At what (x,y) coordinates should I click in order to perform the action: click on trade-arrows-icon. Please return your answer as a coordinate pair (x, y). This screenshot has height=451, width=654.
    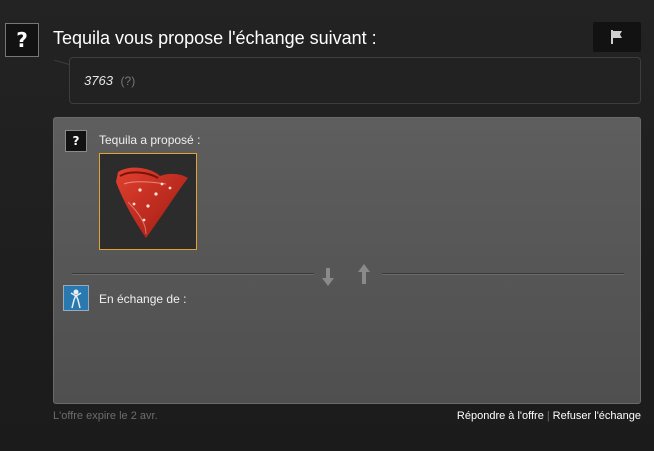
    Looking at the image, I should click on (346, 275).